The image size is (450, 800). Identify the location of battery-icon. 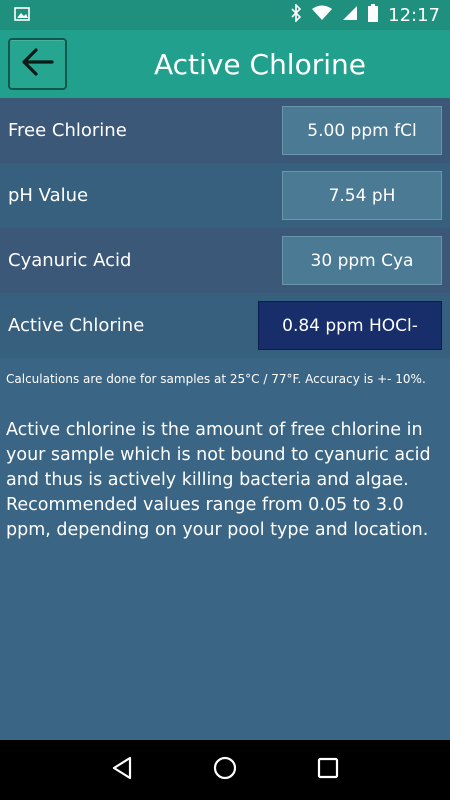
(373, 15).